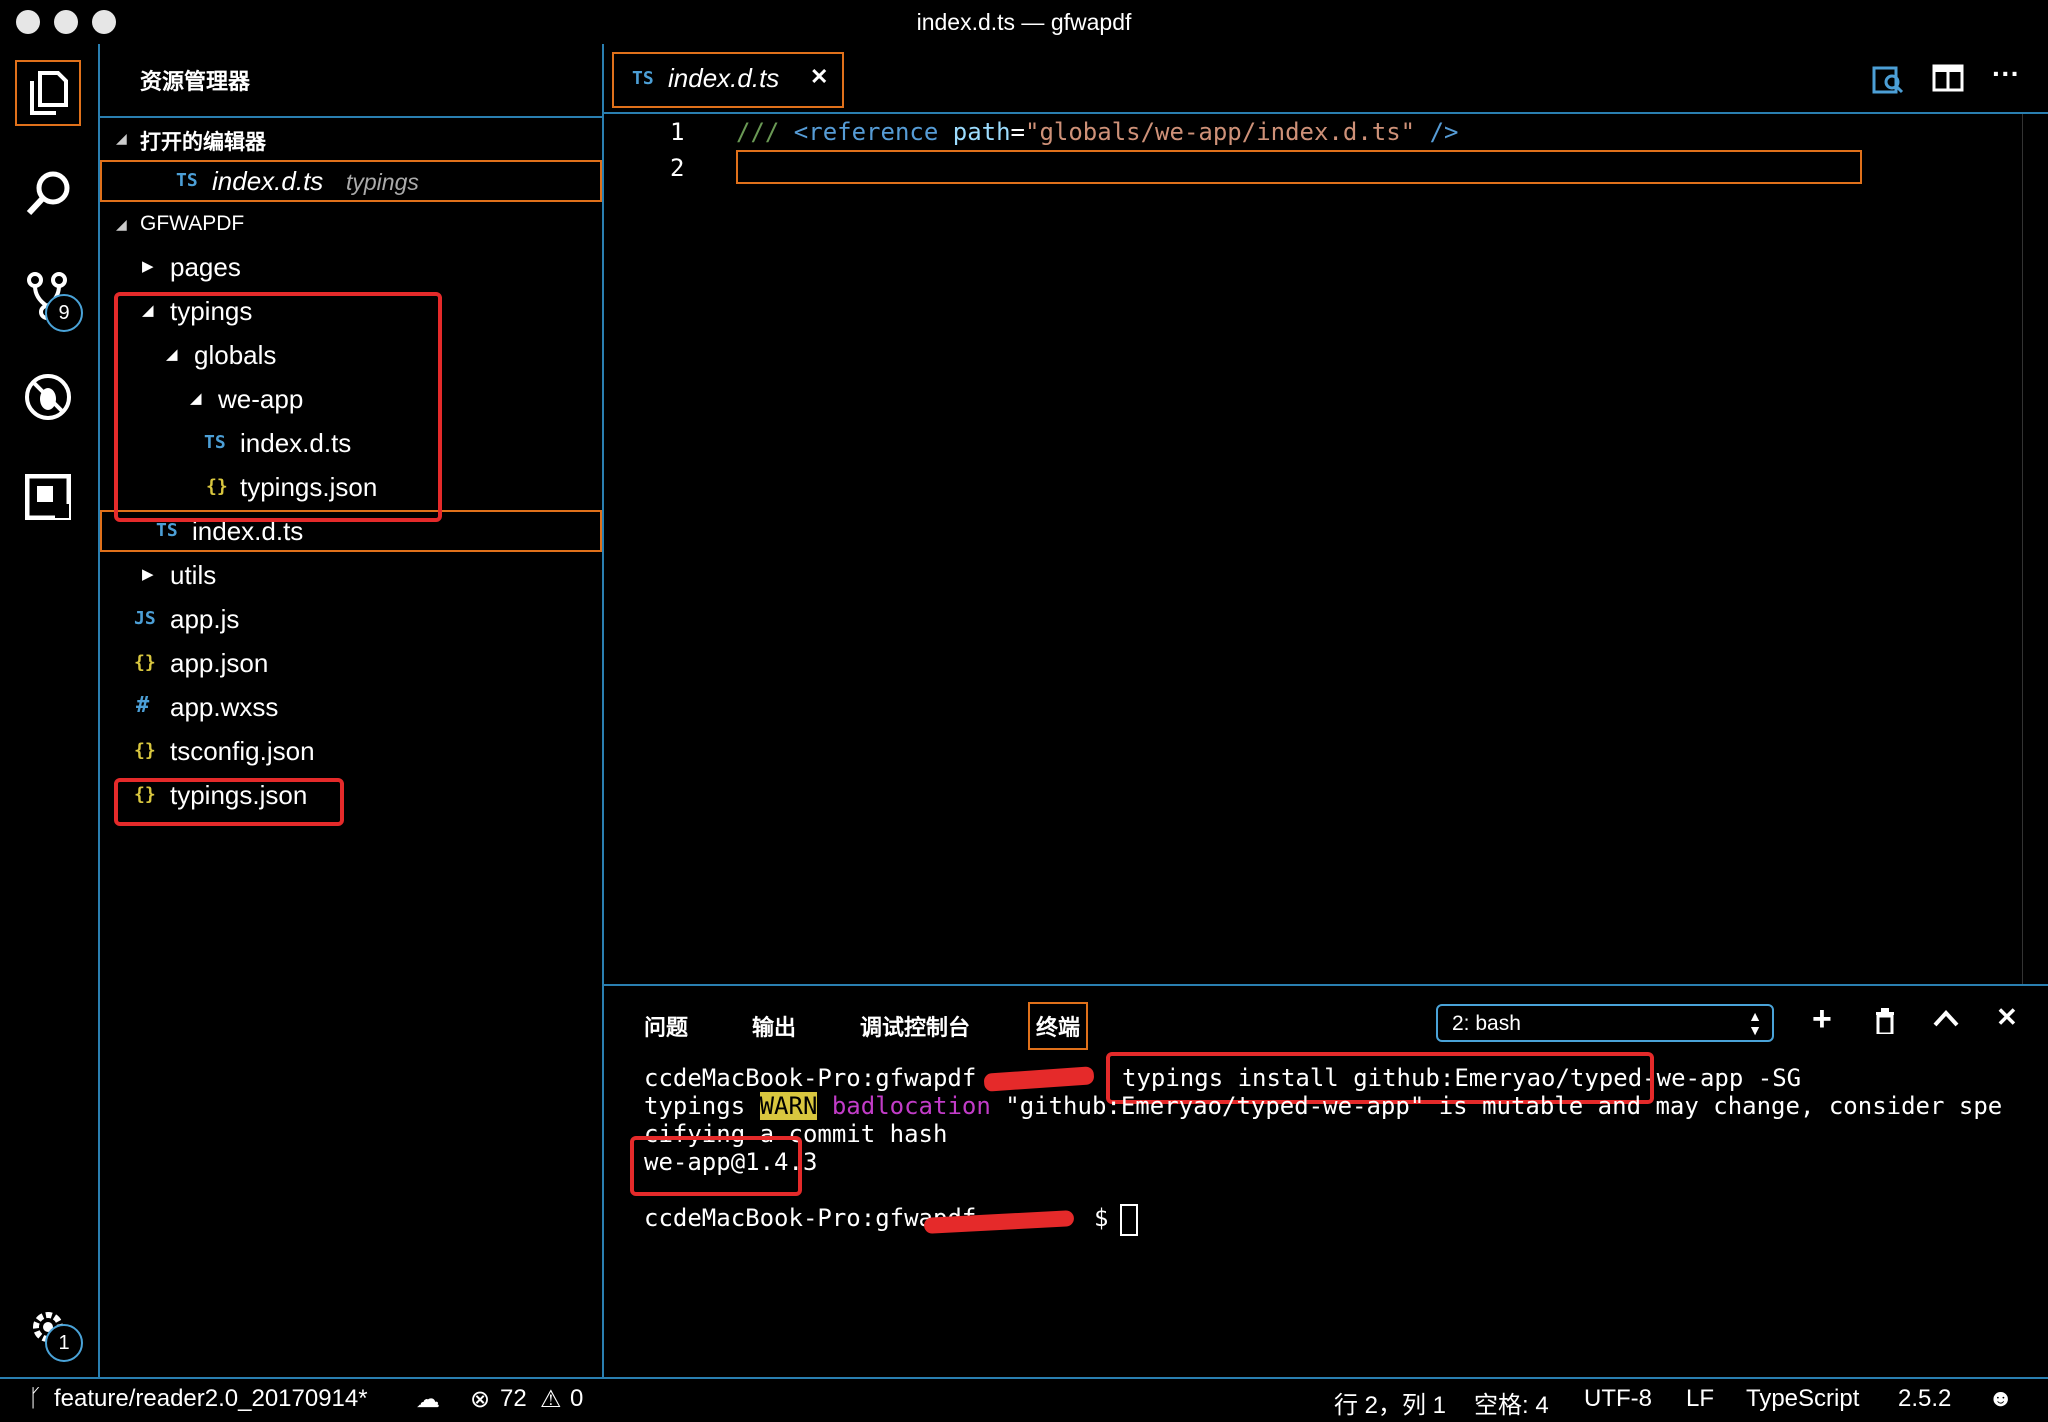 Image resolution: width=2048 pixels, height=1422 pixels. Describe the element at coordinates (1437, 132) in the screenshot. I see `code-tag: />` at that location.